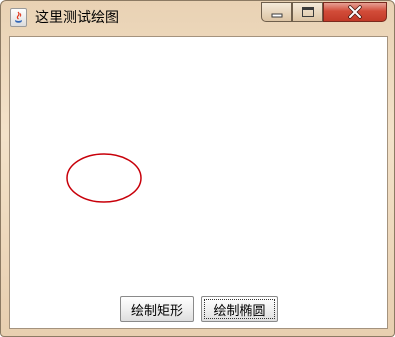 The image size is (395, 337). I want to click on maximize-button, so click(307, 12).